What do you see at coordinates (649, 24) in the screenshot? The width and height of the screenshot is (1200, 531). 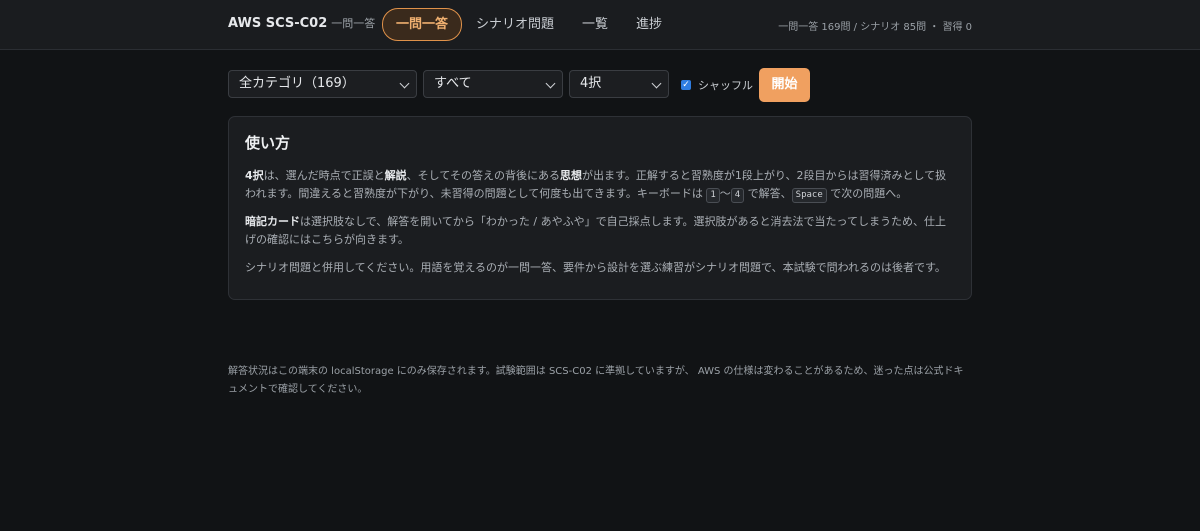 I see `tab-progress: 進捗` at bounding box center [649, 24].